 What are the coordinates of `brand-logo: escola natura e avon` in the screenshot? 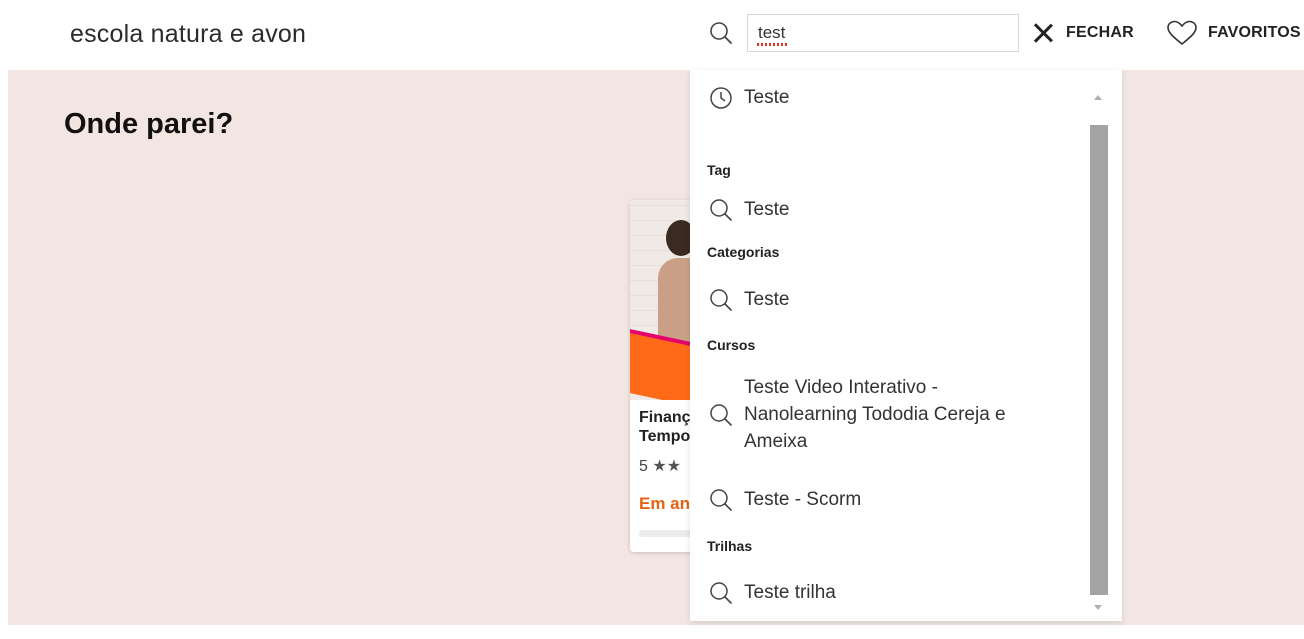 It's located at (188, 34).